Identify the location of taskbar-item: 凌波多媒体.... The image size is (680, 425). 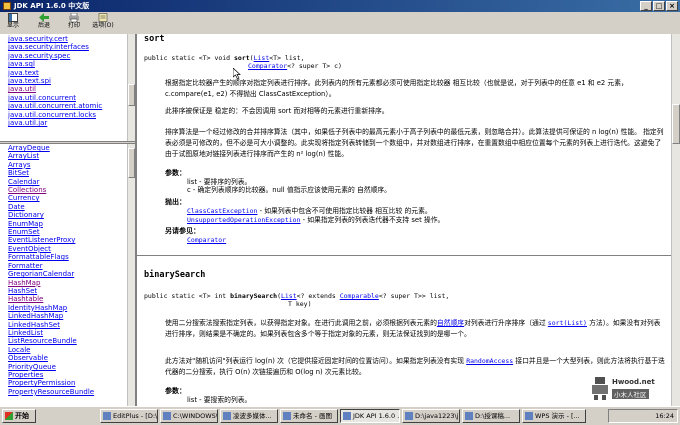
(249, 416).